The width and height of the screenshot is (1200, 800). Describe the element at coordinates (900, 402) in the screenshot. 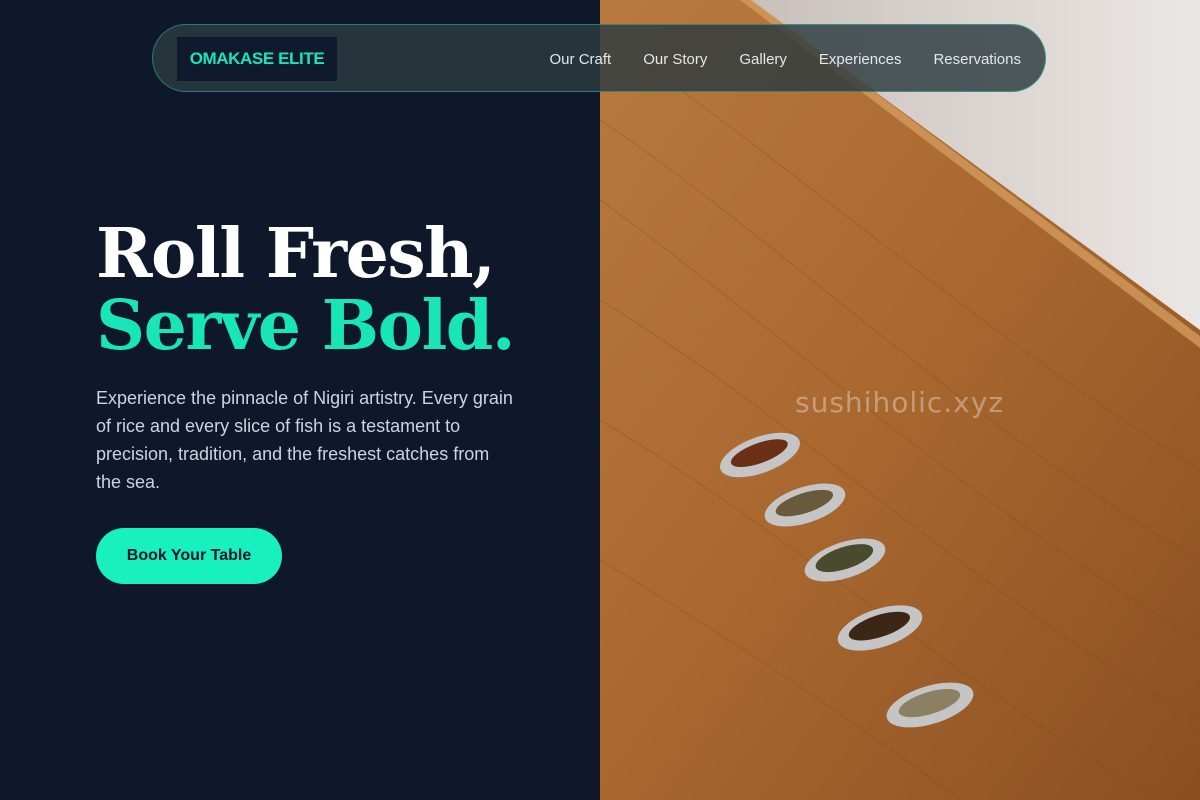

I see `image-watermark: sushiholic.xyz` at that location.